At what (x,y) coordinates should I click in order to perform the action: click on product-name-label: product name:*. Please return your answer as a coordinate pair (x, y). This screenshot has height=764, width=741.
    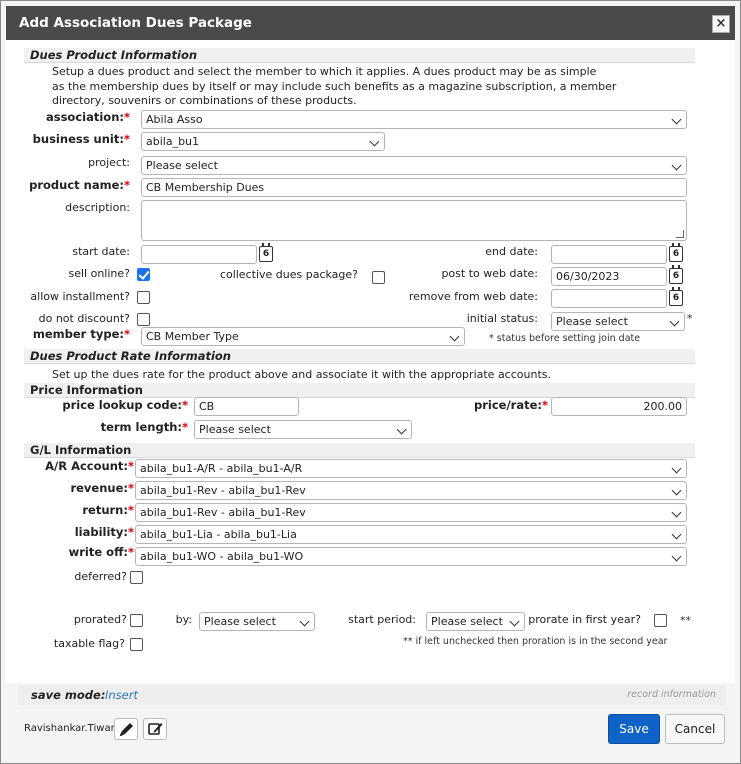
    Looking at the image, I should click on (79, 185).